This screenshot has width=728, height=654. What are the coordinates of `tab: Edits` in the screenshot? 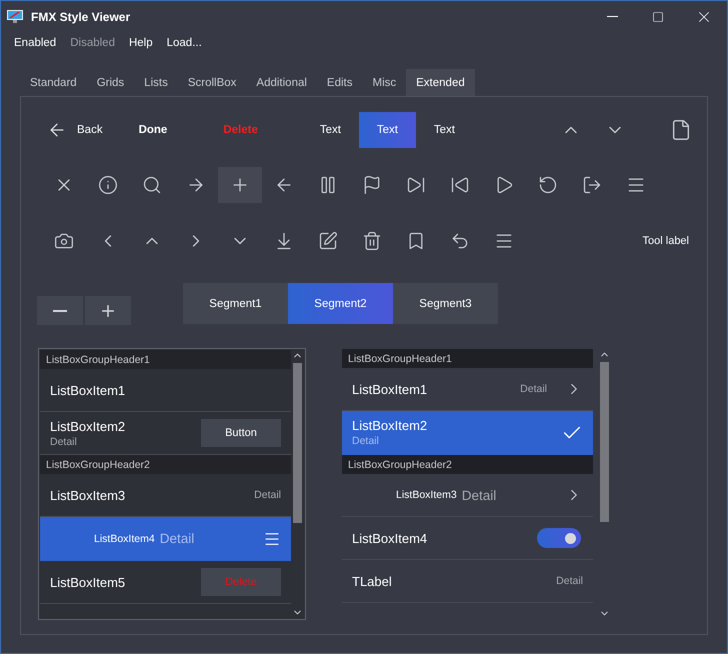 It's located at (339, 82).